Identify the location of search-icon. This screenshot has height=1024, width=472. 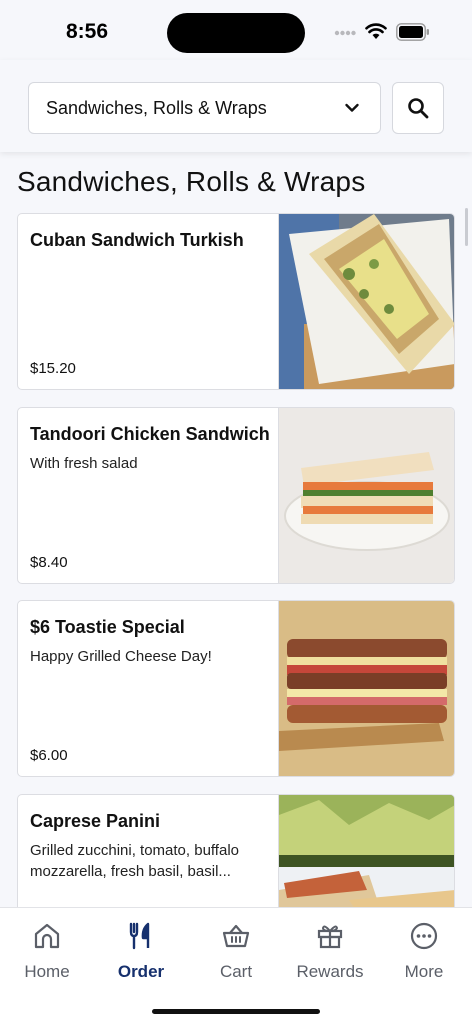
(418, 108).